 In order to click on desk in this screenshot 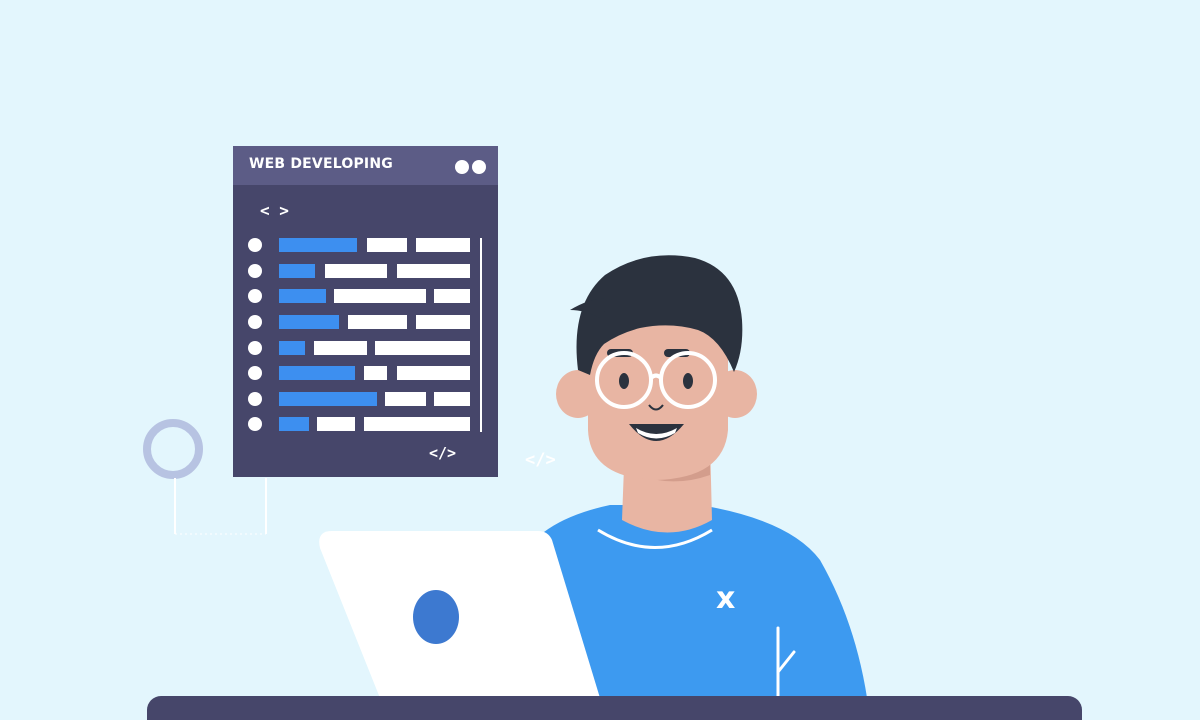, I will do `click(614, 708)`.